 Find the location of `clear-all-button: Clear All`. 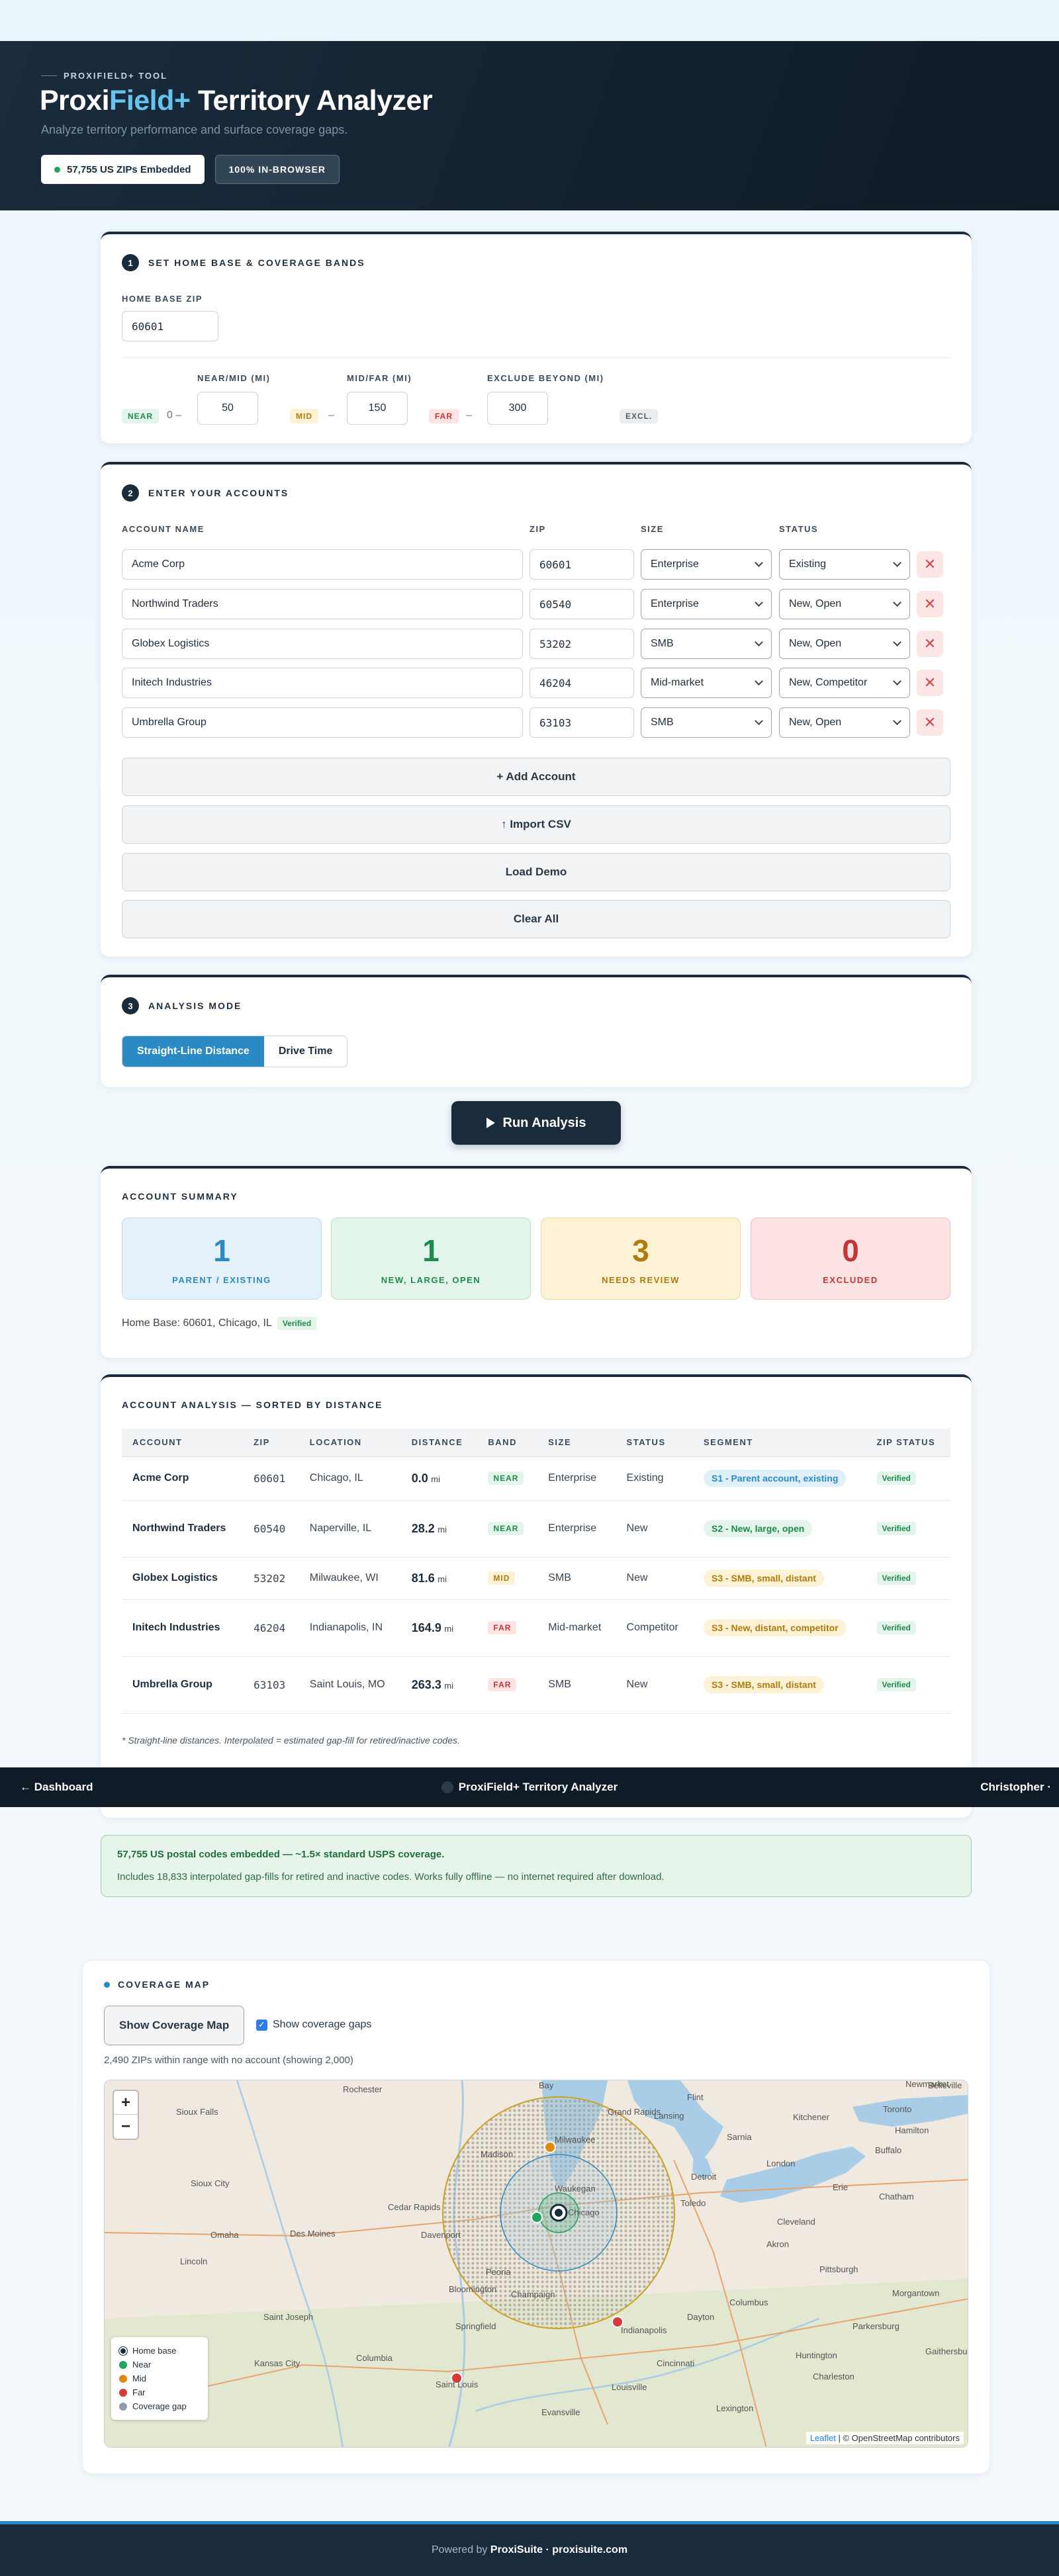

clear-all-button: Clear All is located at coordinates (536, 919).